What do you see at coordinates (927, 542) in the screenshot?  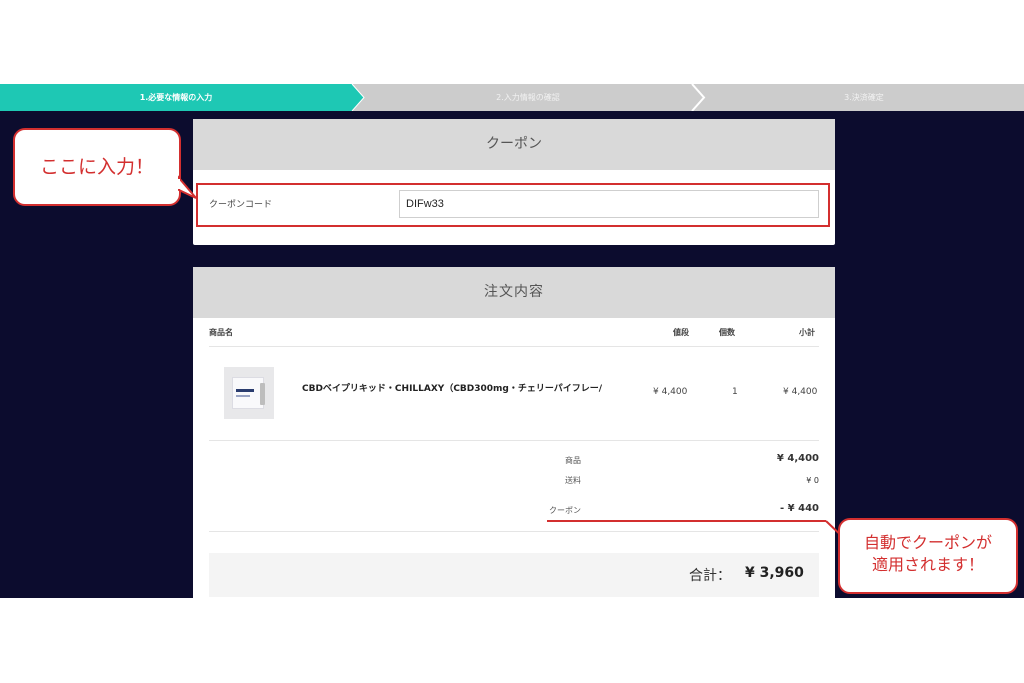 I see `callout-right-line1: 自動でクーポンが` at bounding box center [927, 542].